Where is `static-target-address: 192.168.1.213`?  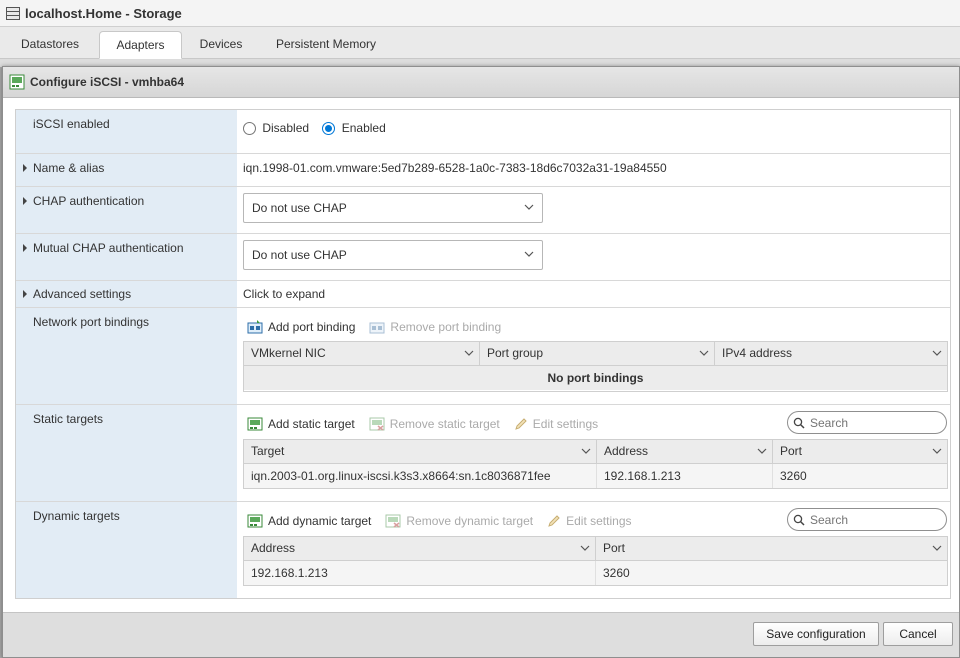
static-target-address: 192.168.1.213 is located at coordinates (685, 476).